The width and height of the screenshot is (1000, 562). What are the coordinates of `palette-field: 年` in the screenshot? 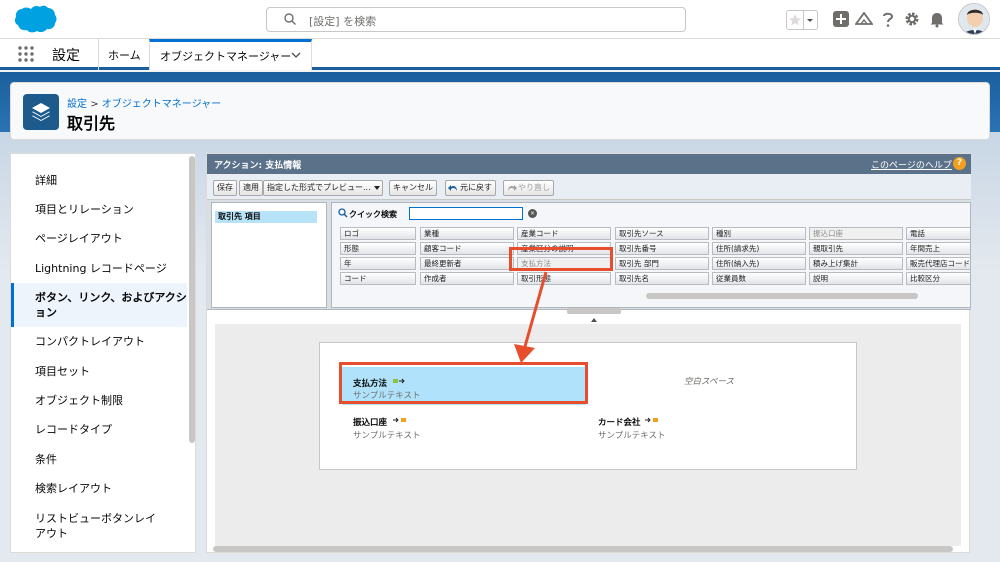 It's located at (378, 263).